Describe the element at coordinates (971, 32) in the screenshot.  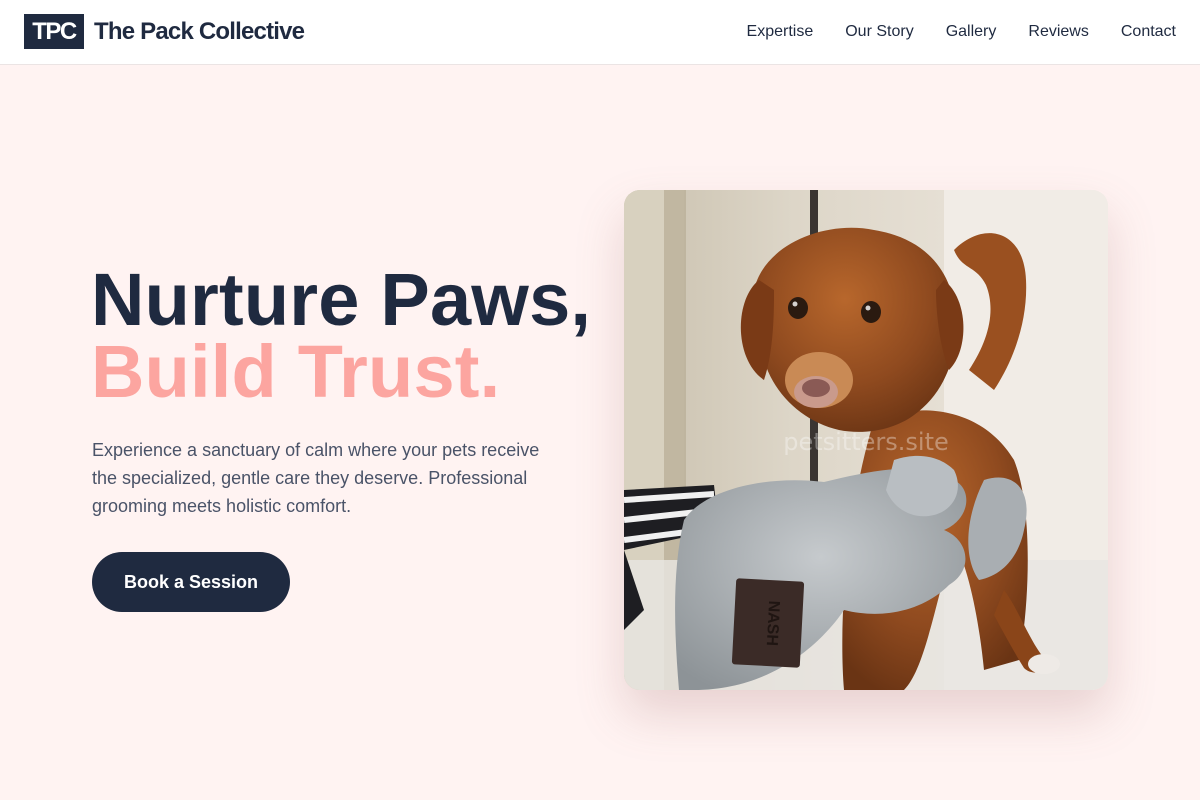
I see `nav-link-gallery: Gallery` at that location.